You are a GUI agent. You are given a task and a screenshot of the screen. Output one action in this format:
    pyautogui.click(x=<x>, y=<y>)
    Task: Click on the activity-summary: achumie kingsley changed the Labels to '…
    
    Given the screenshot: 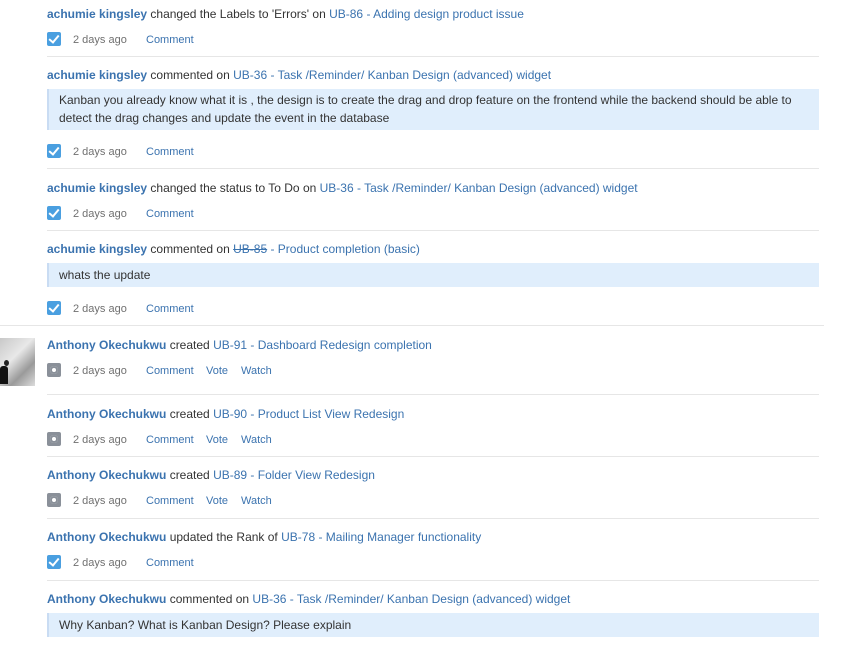 What is the action you would take?
    pyautogui.click(x=433, y=14)
    